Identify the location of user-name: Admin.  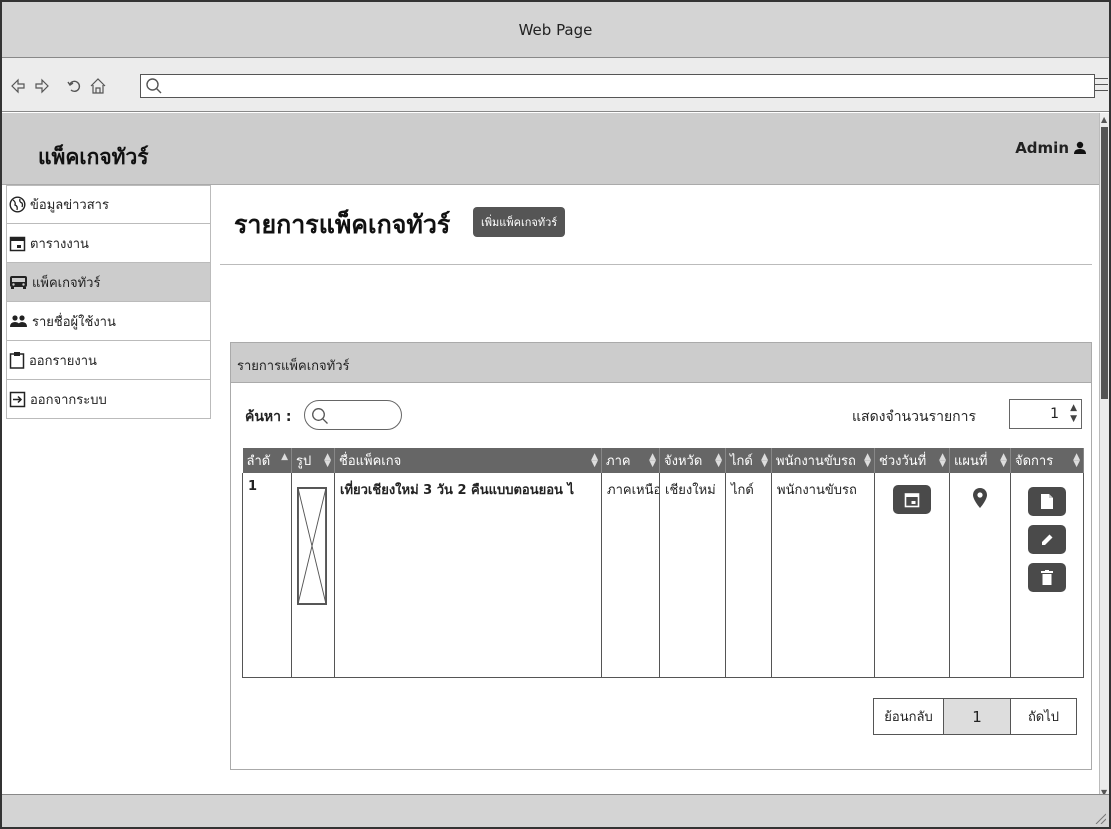
(1042, 148).